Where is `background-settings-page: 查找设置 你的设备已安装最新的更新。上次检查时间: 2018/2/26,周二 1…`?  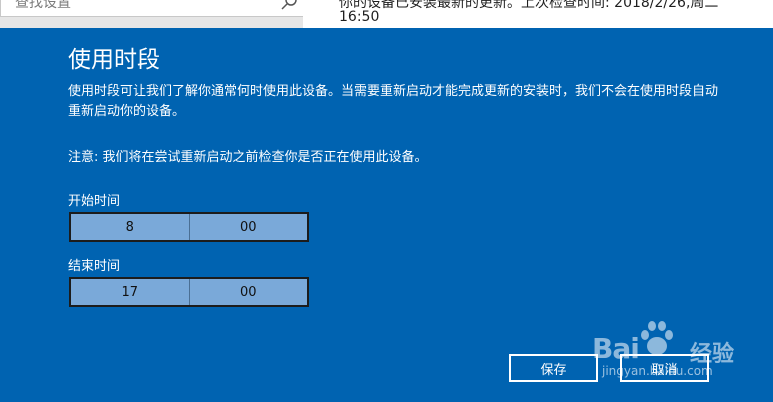
background-settings-page: 查找设置 你的设备已安装最新的更新。上次检查时间: 2018/2/26,周二 1… is located at coordinates (386, 14).